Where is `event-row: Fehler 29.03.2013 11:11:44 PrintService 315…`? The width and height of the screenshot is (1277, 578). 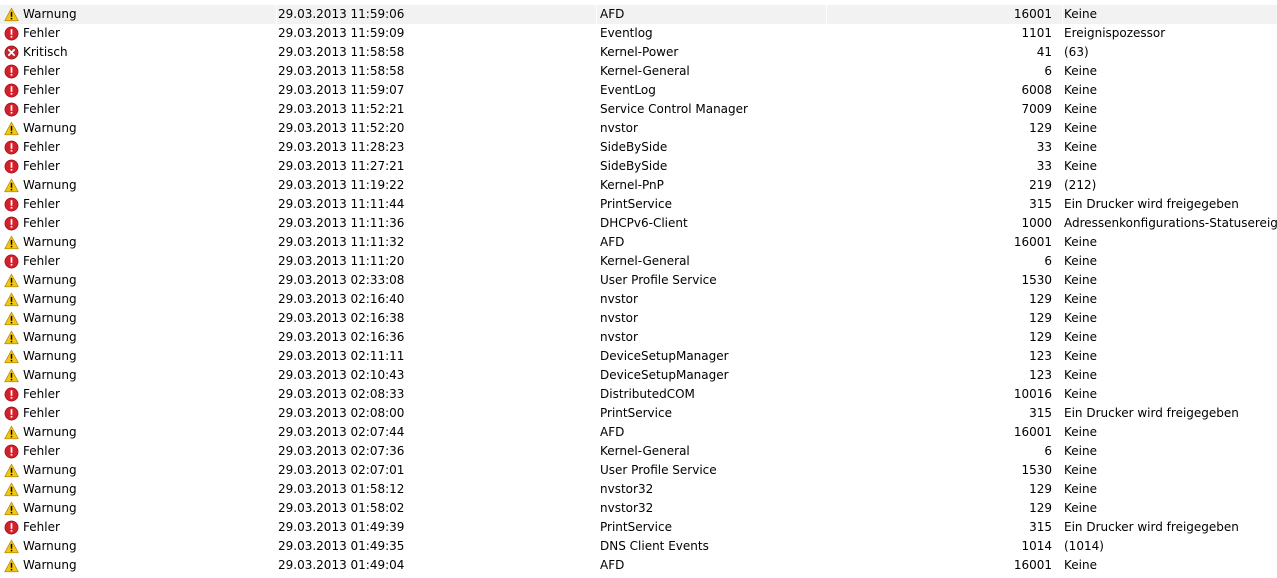
event-row: Fehler 29.03.2013 11:11:44 PrintService 315… is located at coordinates (638, 204).